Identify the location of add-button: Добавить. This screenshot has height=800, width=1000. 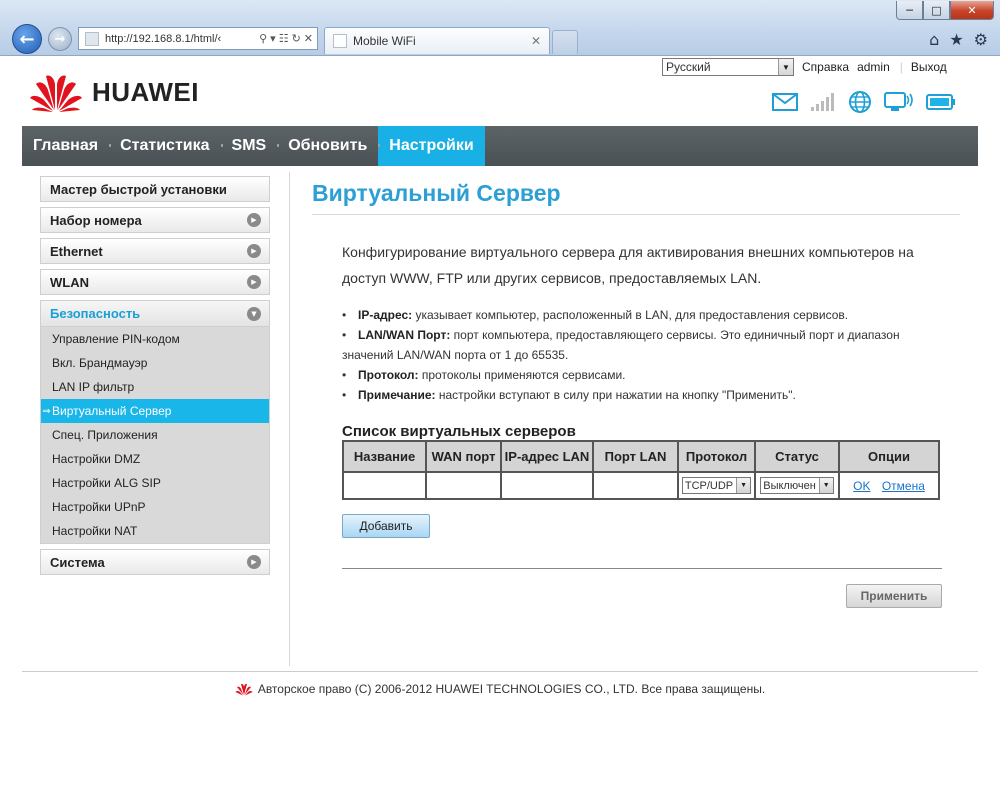
(386, 526).